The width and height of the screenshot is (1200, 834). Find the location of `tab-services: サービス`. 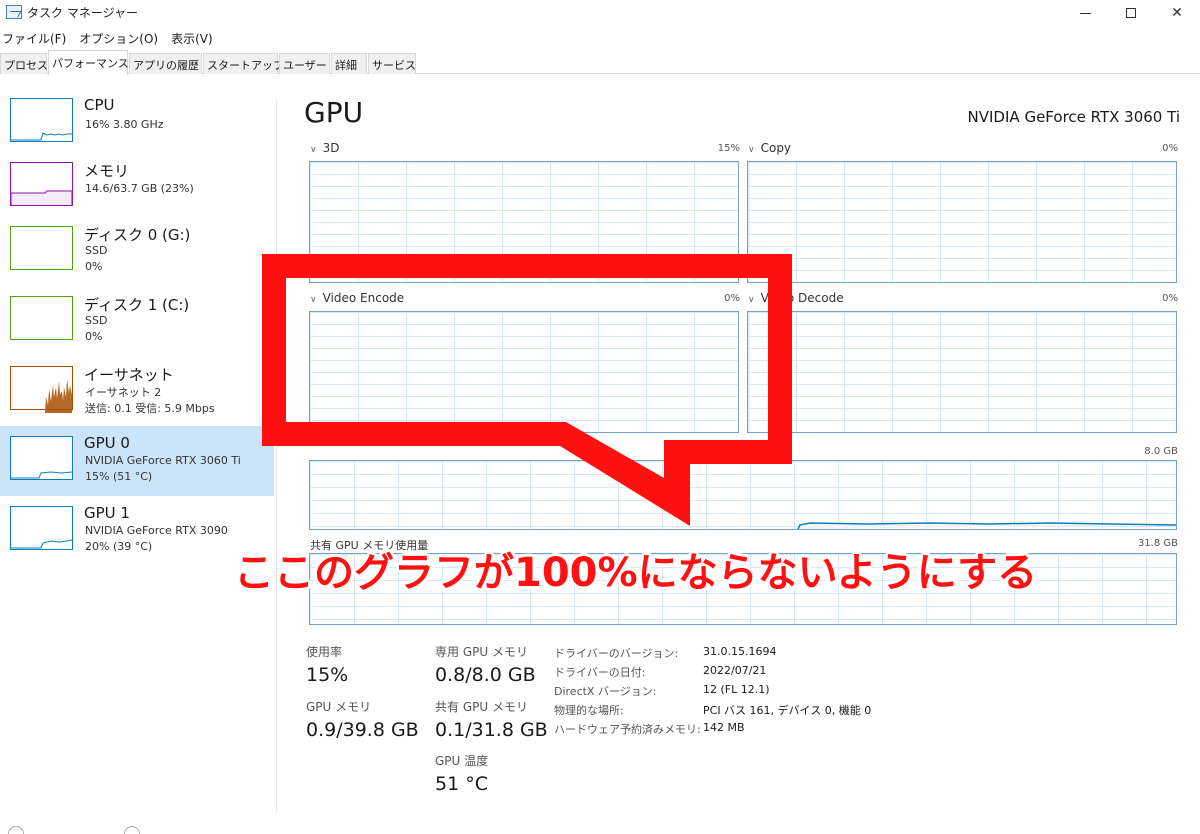

tab-services: サービス is located at coordinates (392, 63).